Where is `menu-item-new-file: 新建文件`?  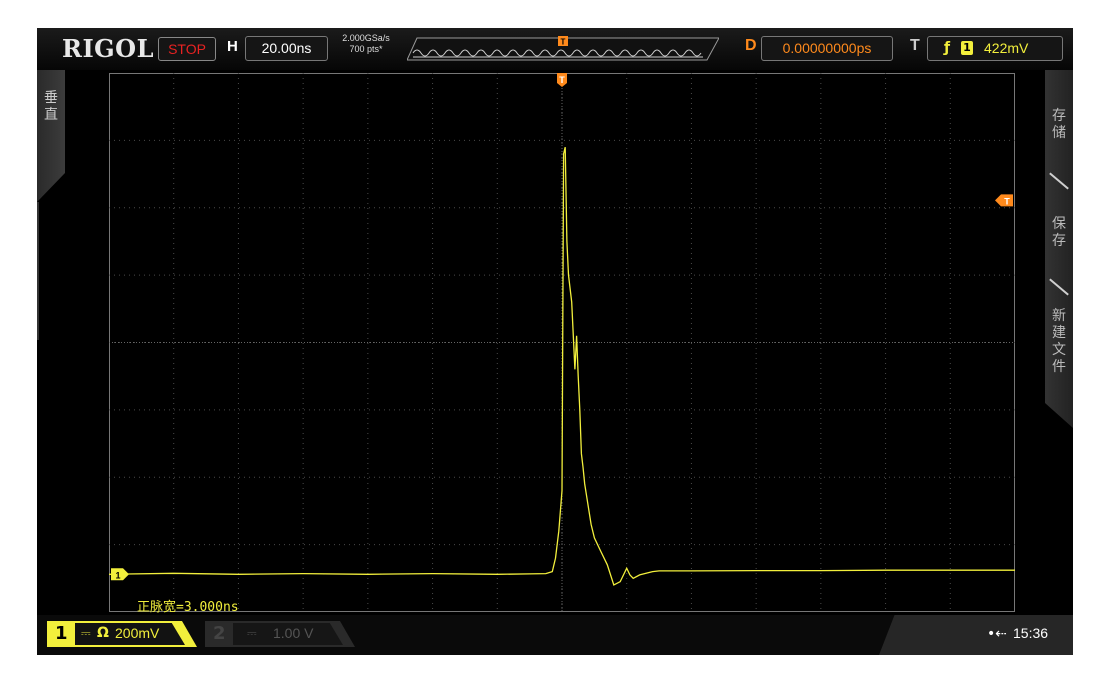 menu-item-new-file: 新建文件 is located at coordinates (1059, 342).